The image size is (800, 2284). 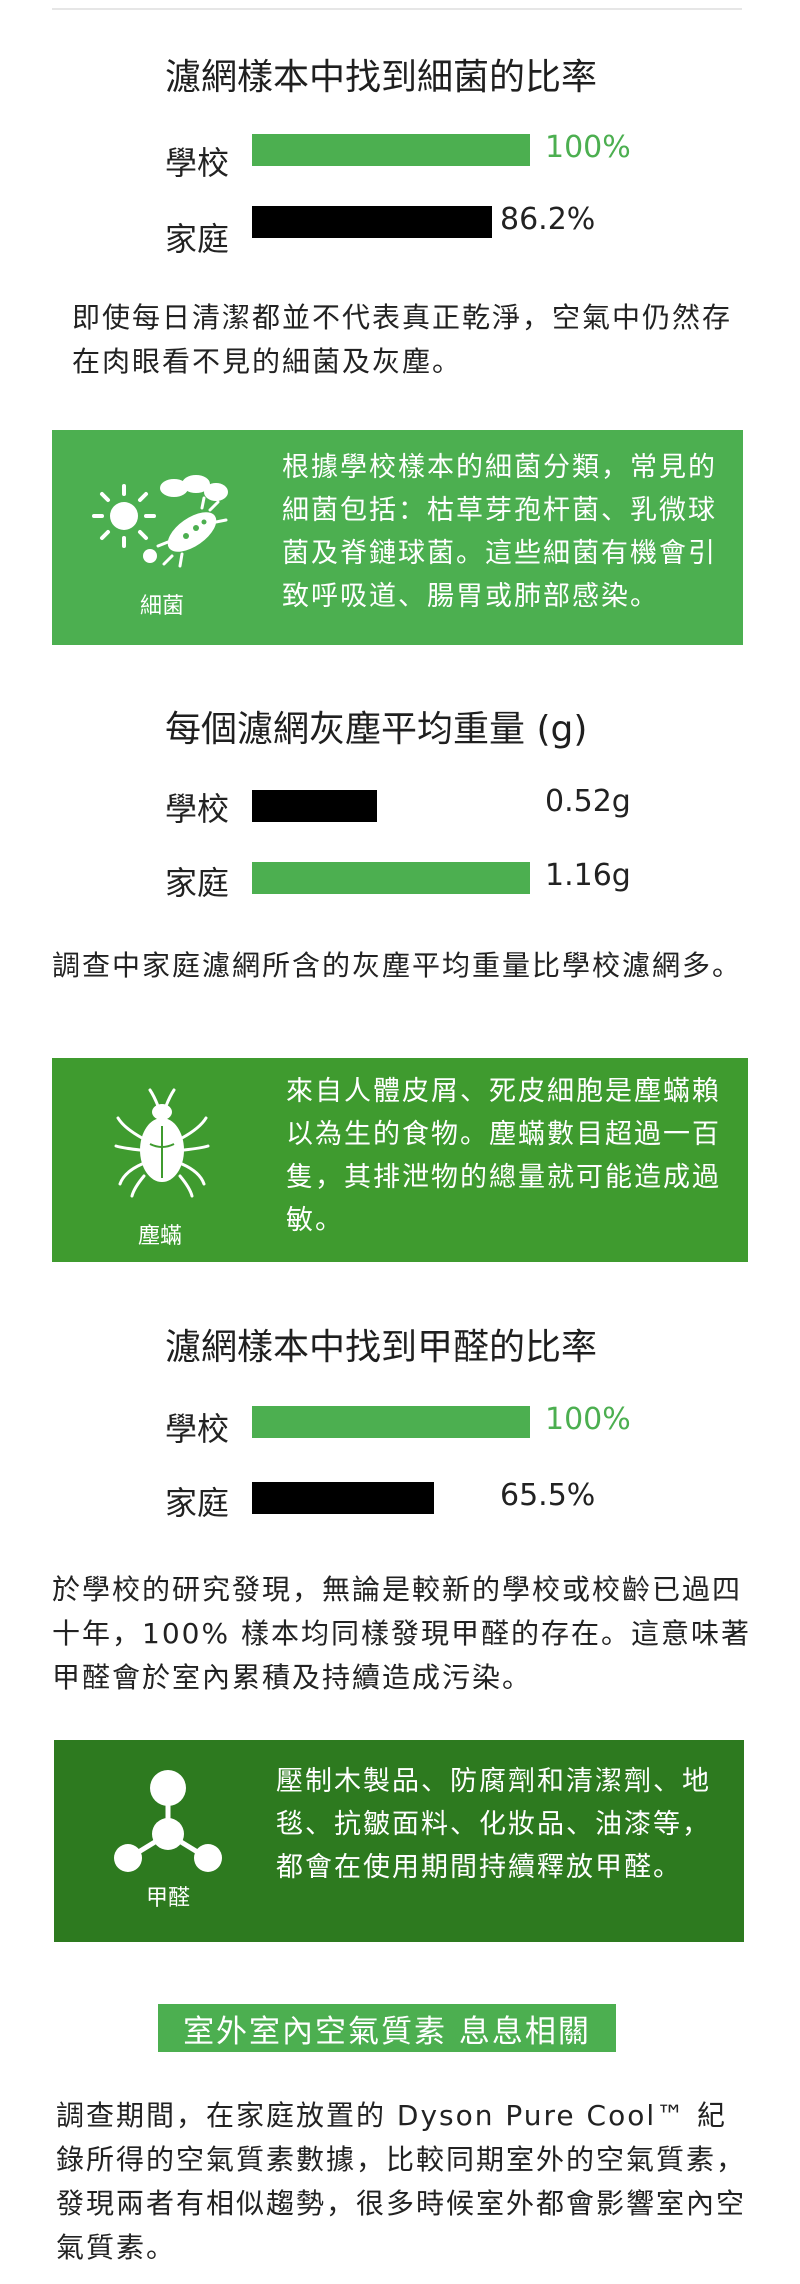 What do you see at coordinates (588, 147) in the screenshot?
I see `bacteria-value-school: 100%` at bounding box center [588, 147].